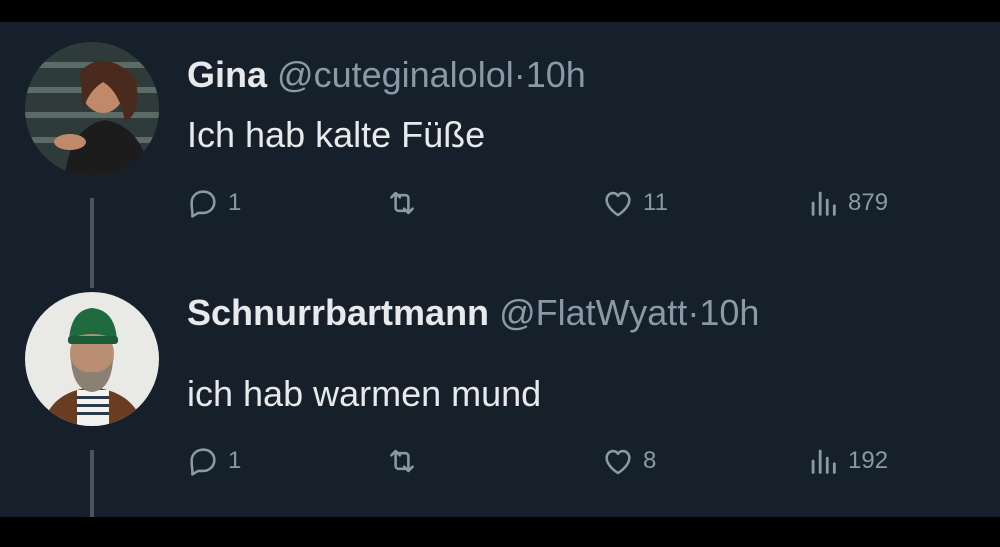  I want to click on like-button: 11, so click(634, 203).